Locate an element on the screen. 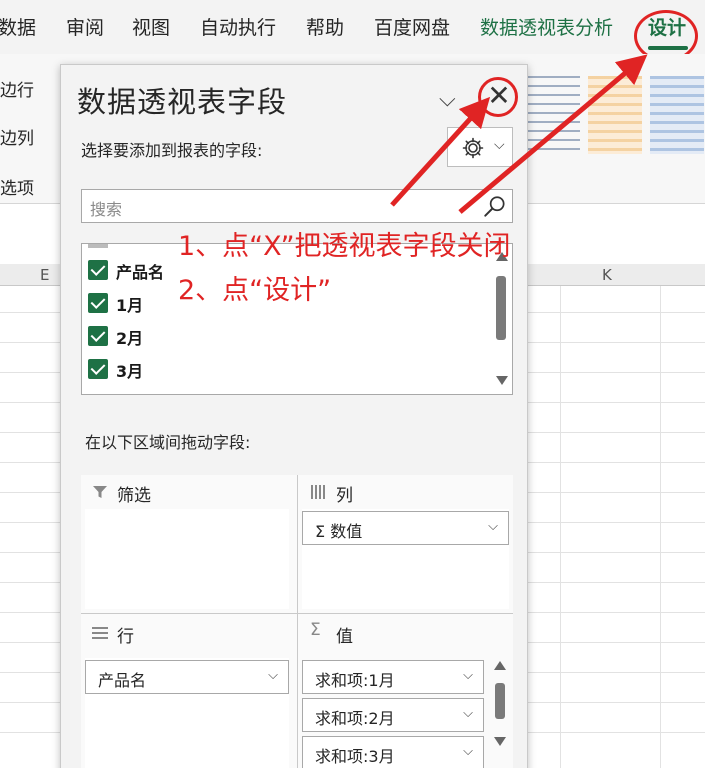 Image resolution: width=705 pixels, height=768 pixels. annotation-step-2: 2、点“设计” is located at coordinates (255, 290).